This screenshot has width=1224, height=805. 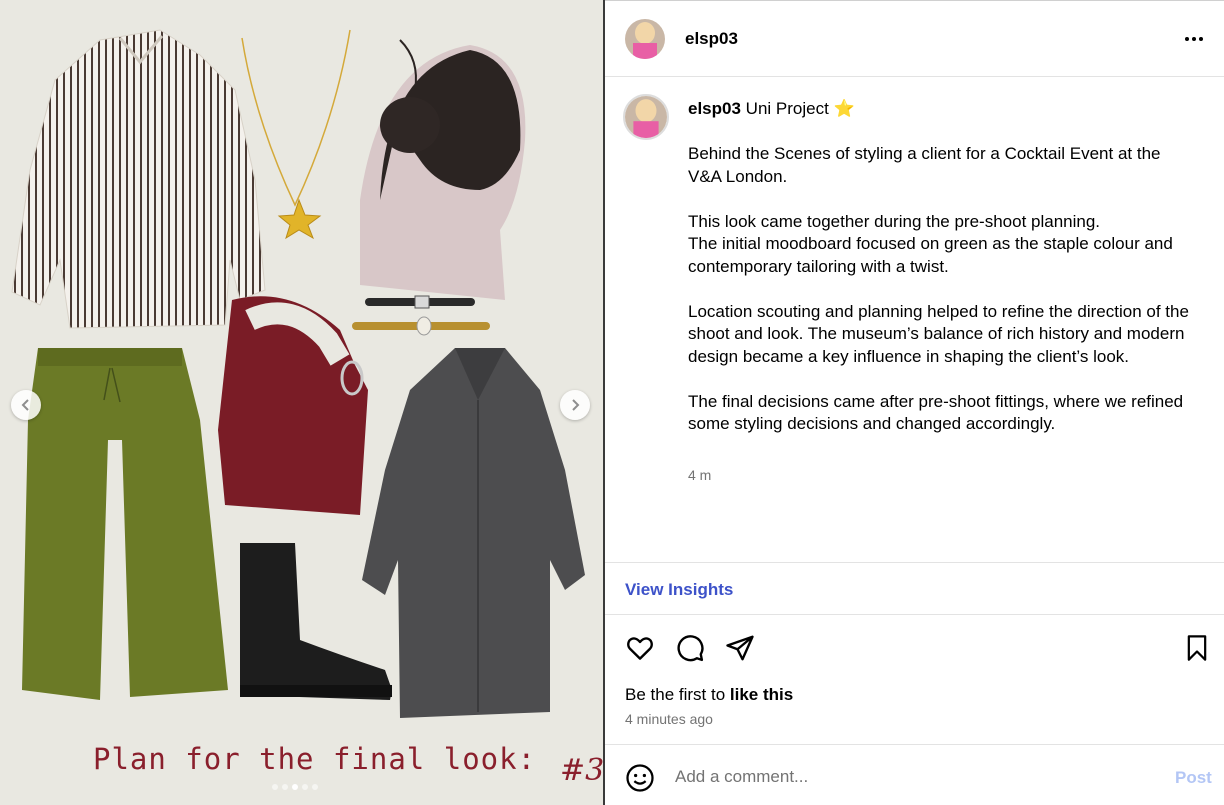 I want to click on more-options-button, so click(x=1194, y=39).